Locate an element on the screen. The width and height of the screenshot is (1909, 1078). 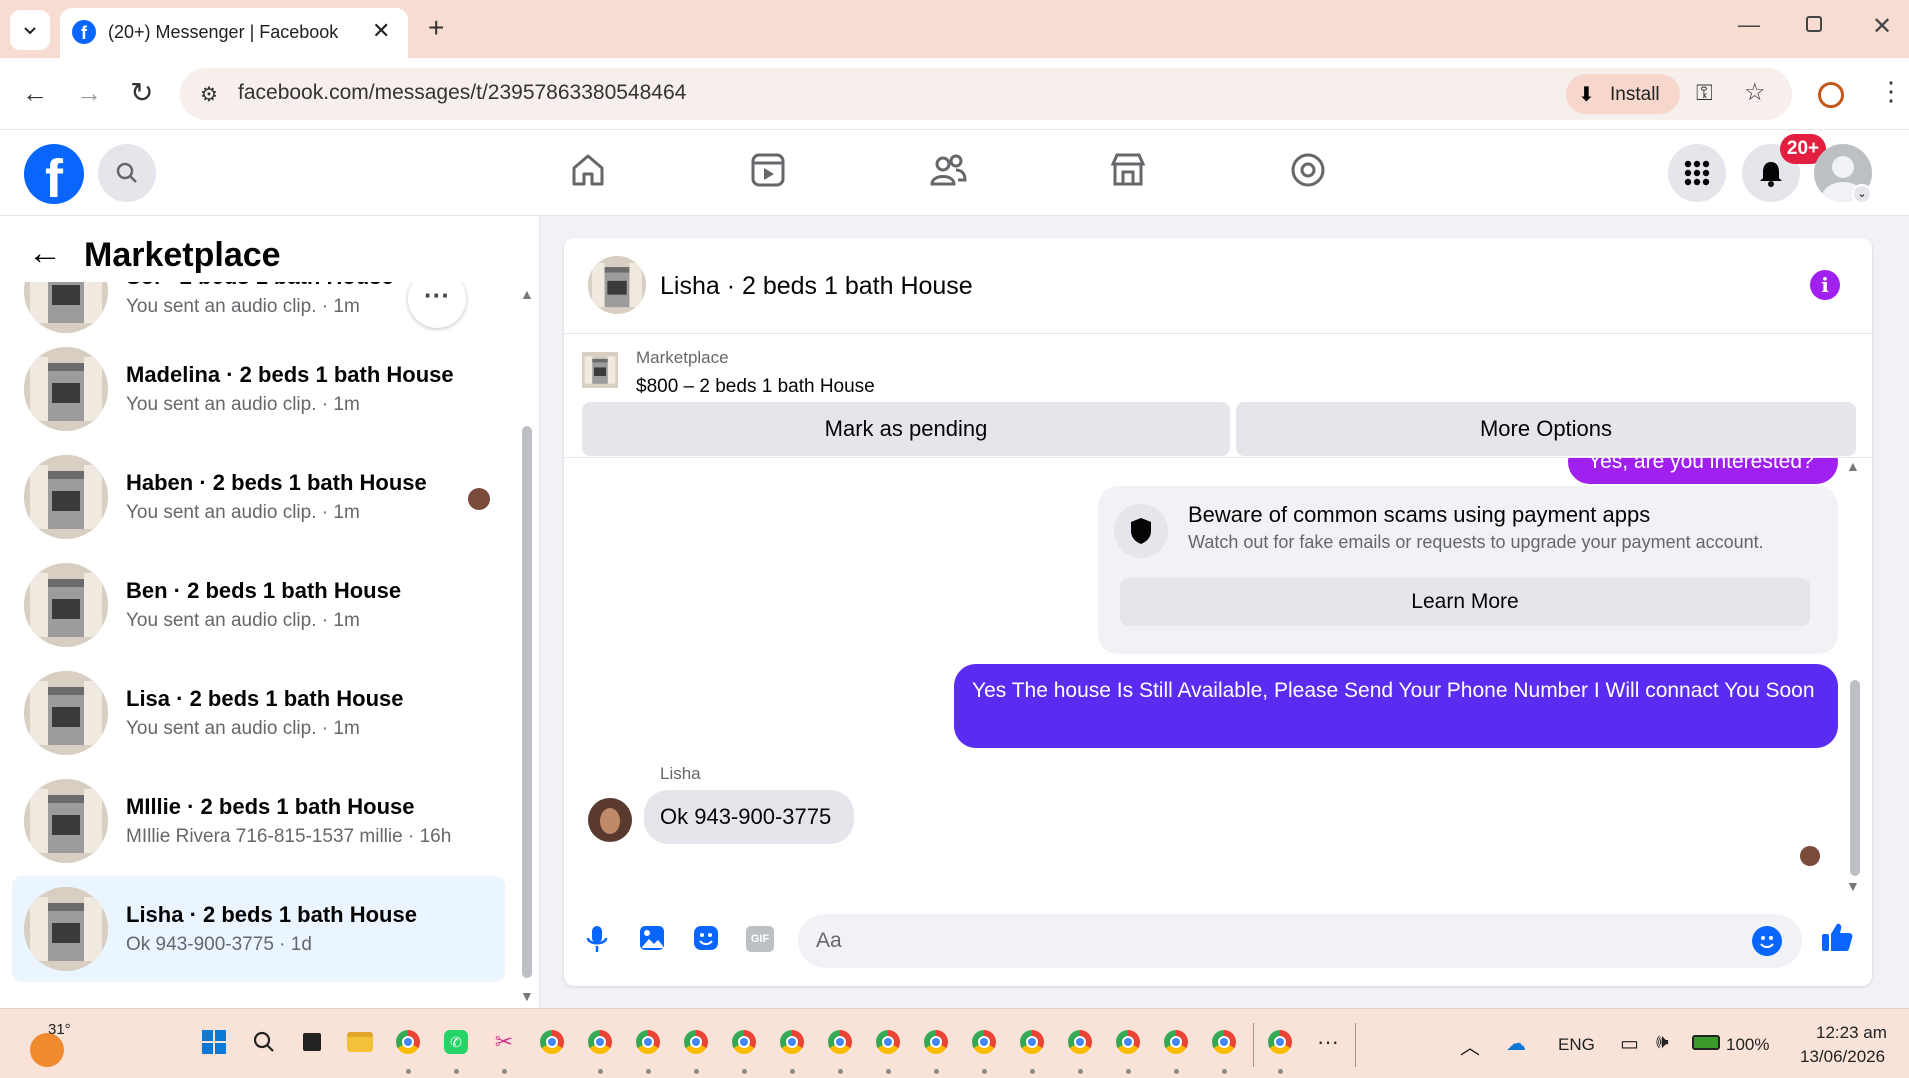
volume-icon: 🕪 is located at coordinates (1662, 1042).